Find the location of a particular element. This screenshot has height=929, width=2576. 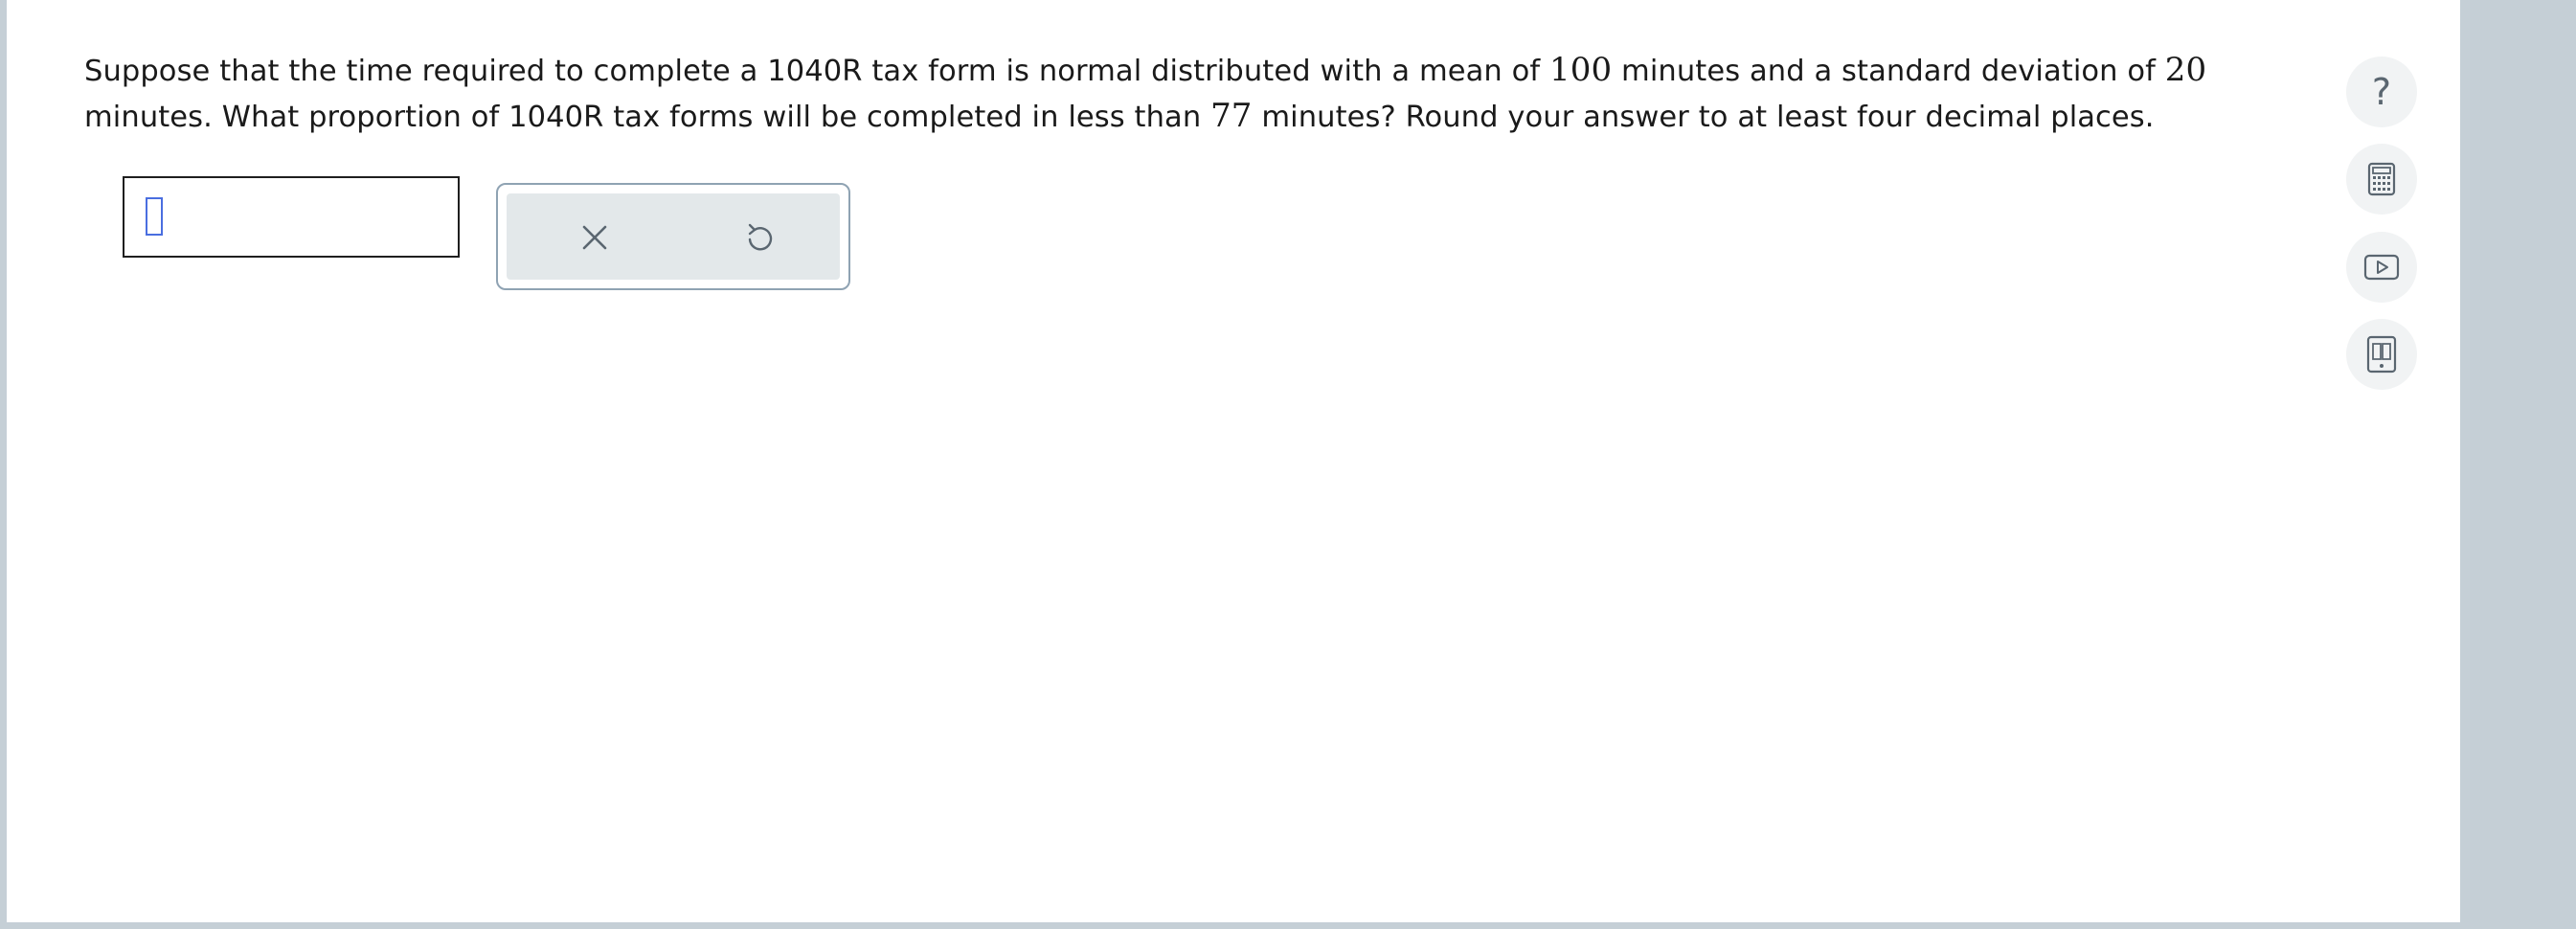

ebook-icon is located at coordinates (2381, 354).